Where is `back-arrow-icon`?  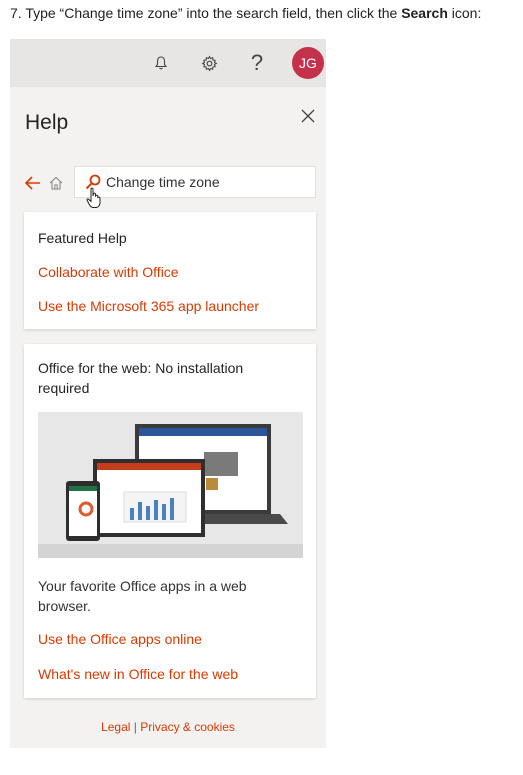 back-arrow-icon is located at coordinates (33, 183).